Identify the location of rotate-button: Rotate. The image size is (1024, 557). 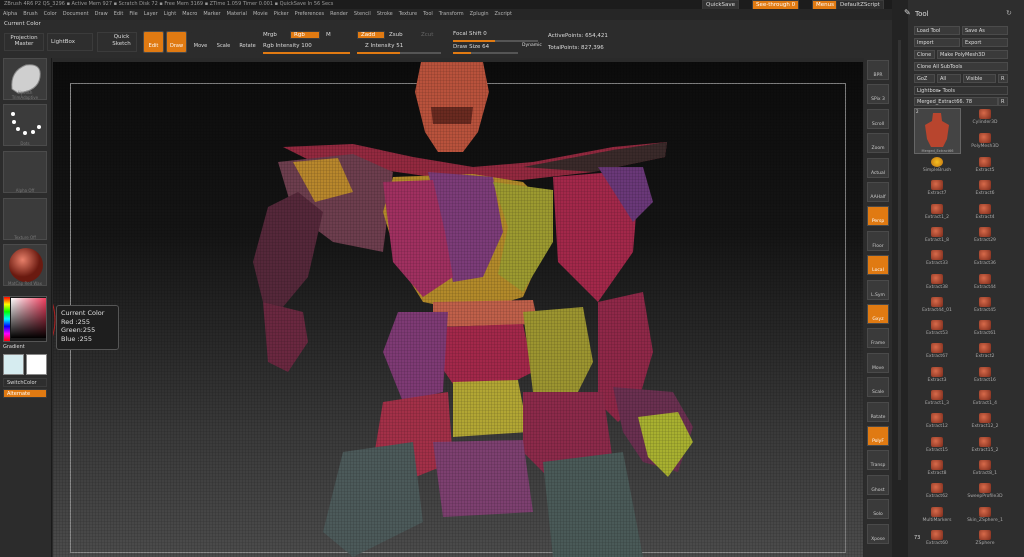
(247, 42).